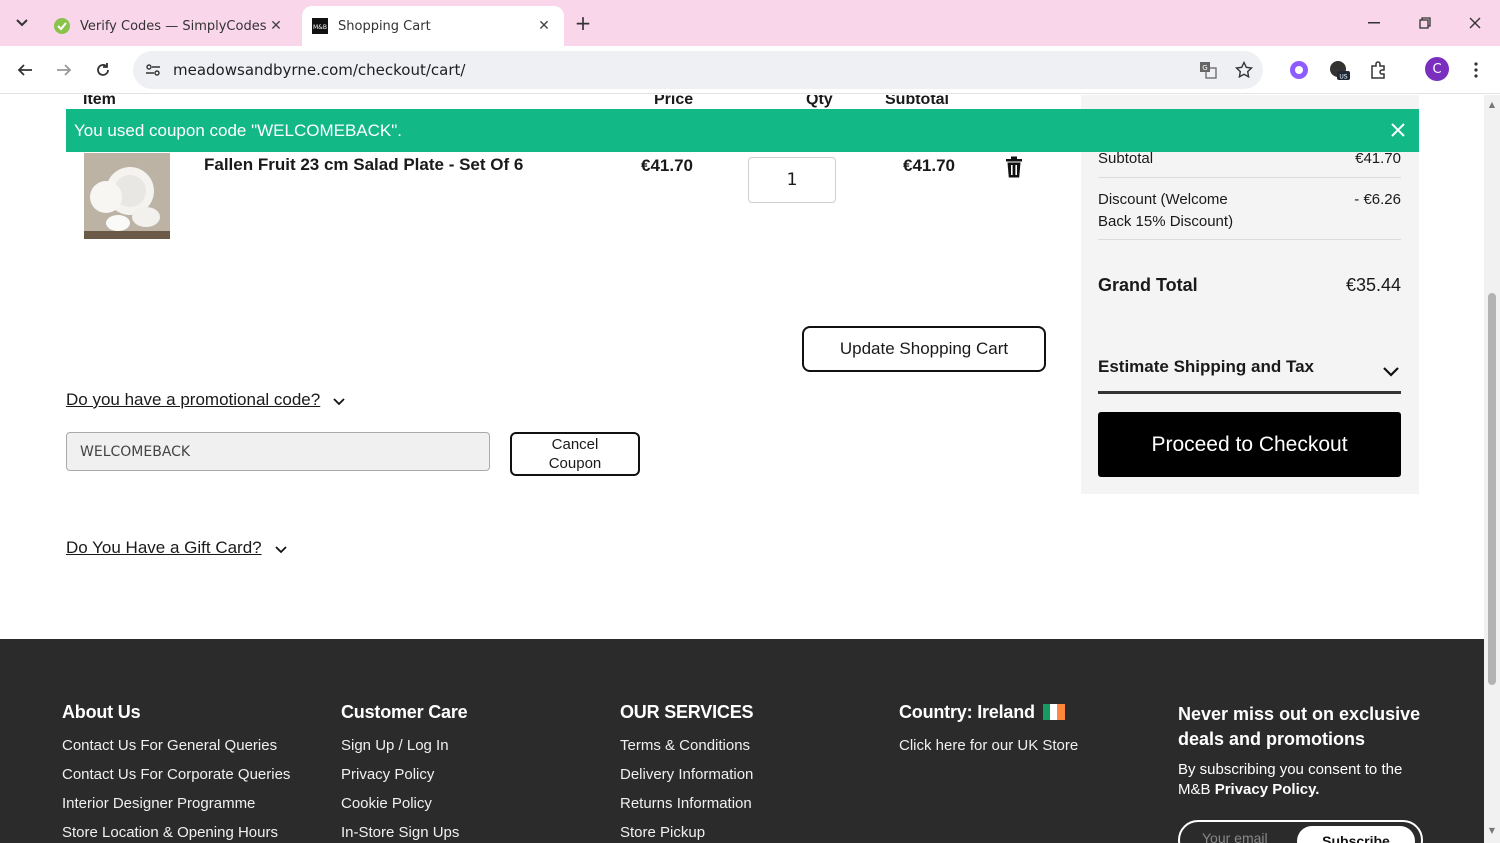 Image resolution: width=1500 pixels, height=843 pixels. I want to click on column-header-subtotal: Subtotal, so click(917, 101).